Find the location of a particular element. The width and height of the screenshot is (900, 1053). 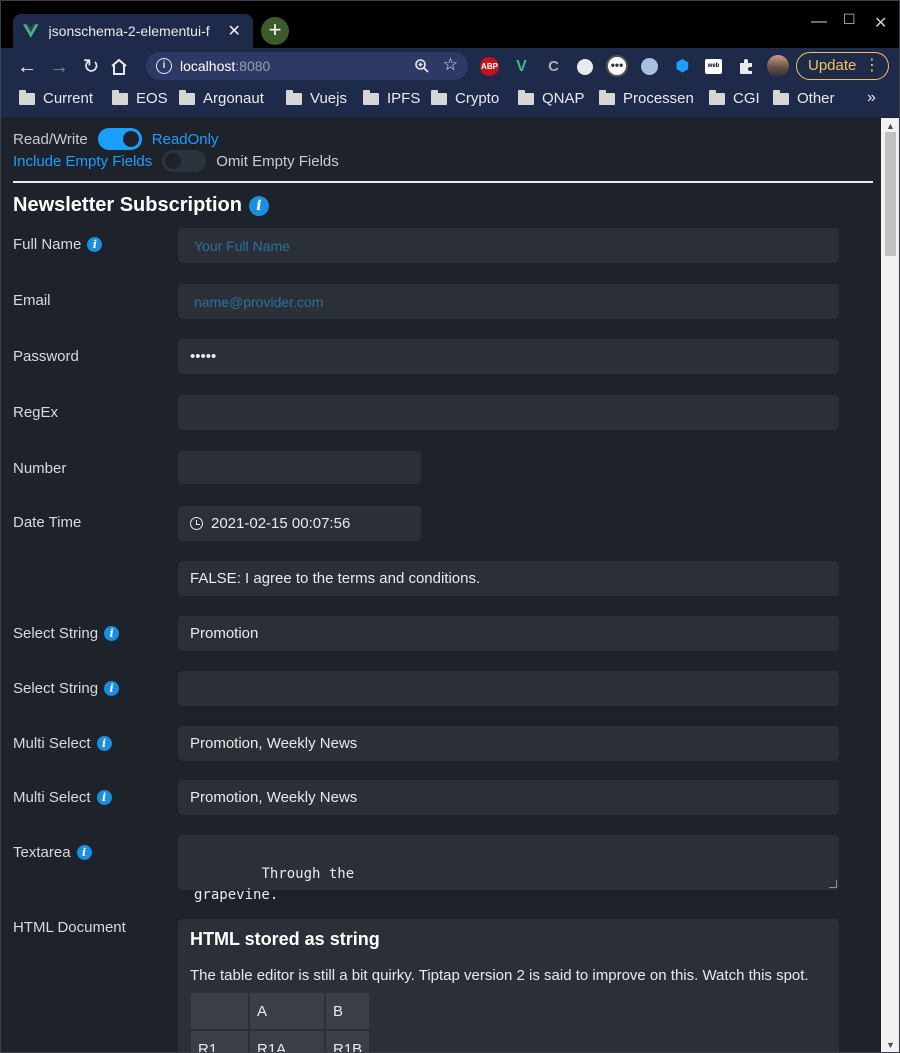

textarea-label: Textarea i is located at coordinates (52, 852).